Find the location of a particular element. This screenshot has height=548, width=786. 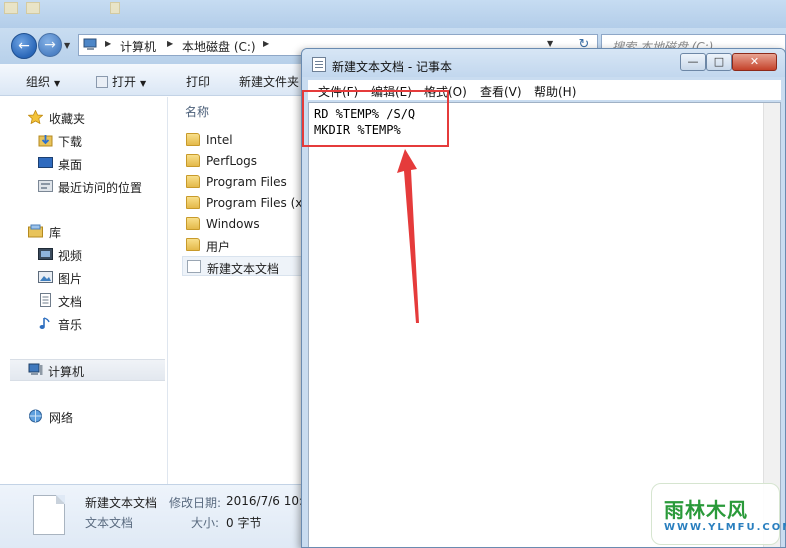

back-button: ← is located at coordinates (24, 46).